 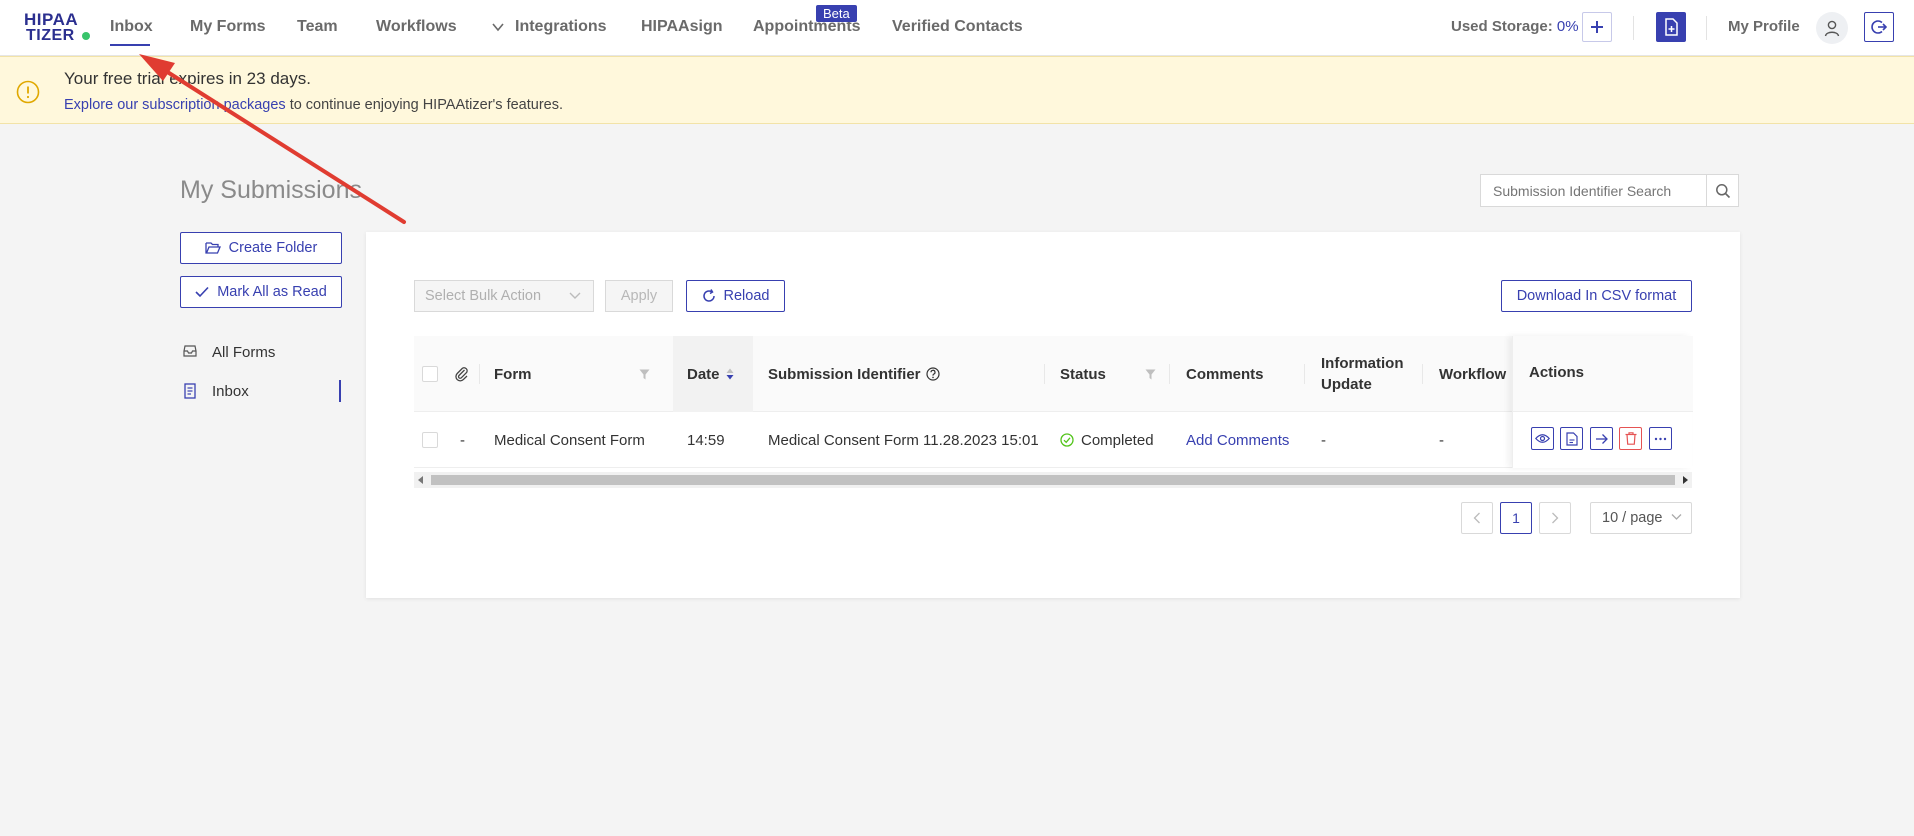 I want to click on horizontal-scrollbar, so click(x=1053, y=480).